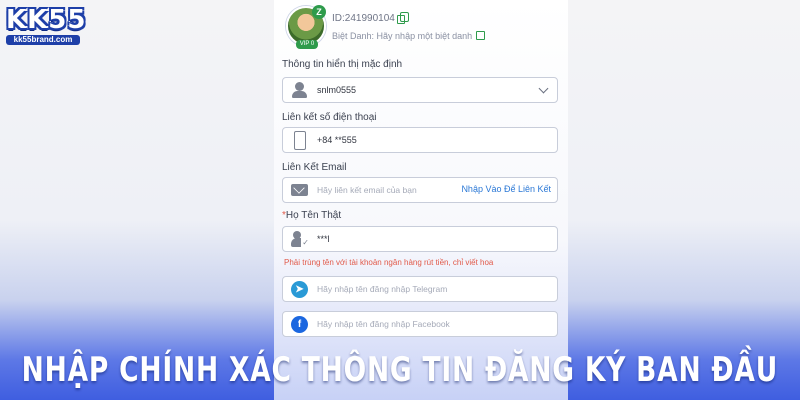 The image size is (800, 400). I want to click on realname-field: ***l, so click(420, 239).